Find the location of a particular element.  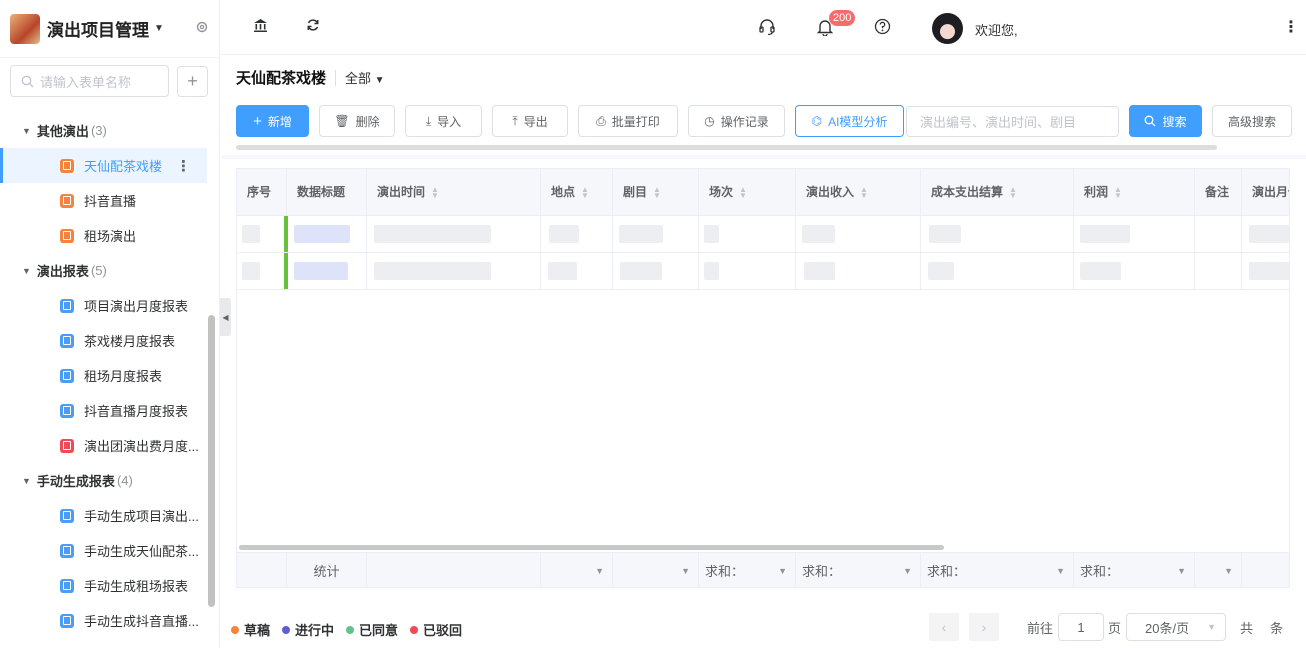

sidebar-item-label: 手动生成租场报表 is located at coordinates (136, 586).